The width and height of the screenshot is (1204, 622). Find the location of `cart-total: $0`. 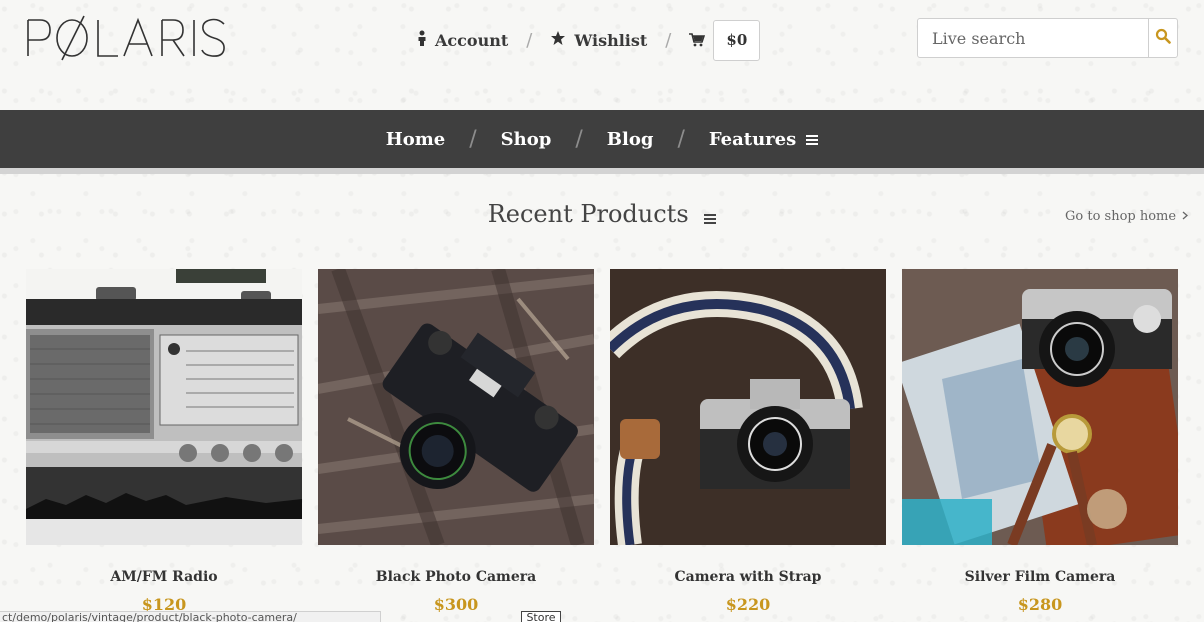

cart-total: $0 is located at coordinates (737, 40).